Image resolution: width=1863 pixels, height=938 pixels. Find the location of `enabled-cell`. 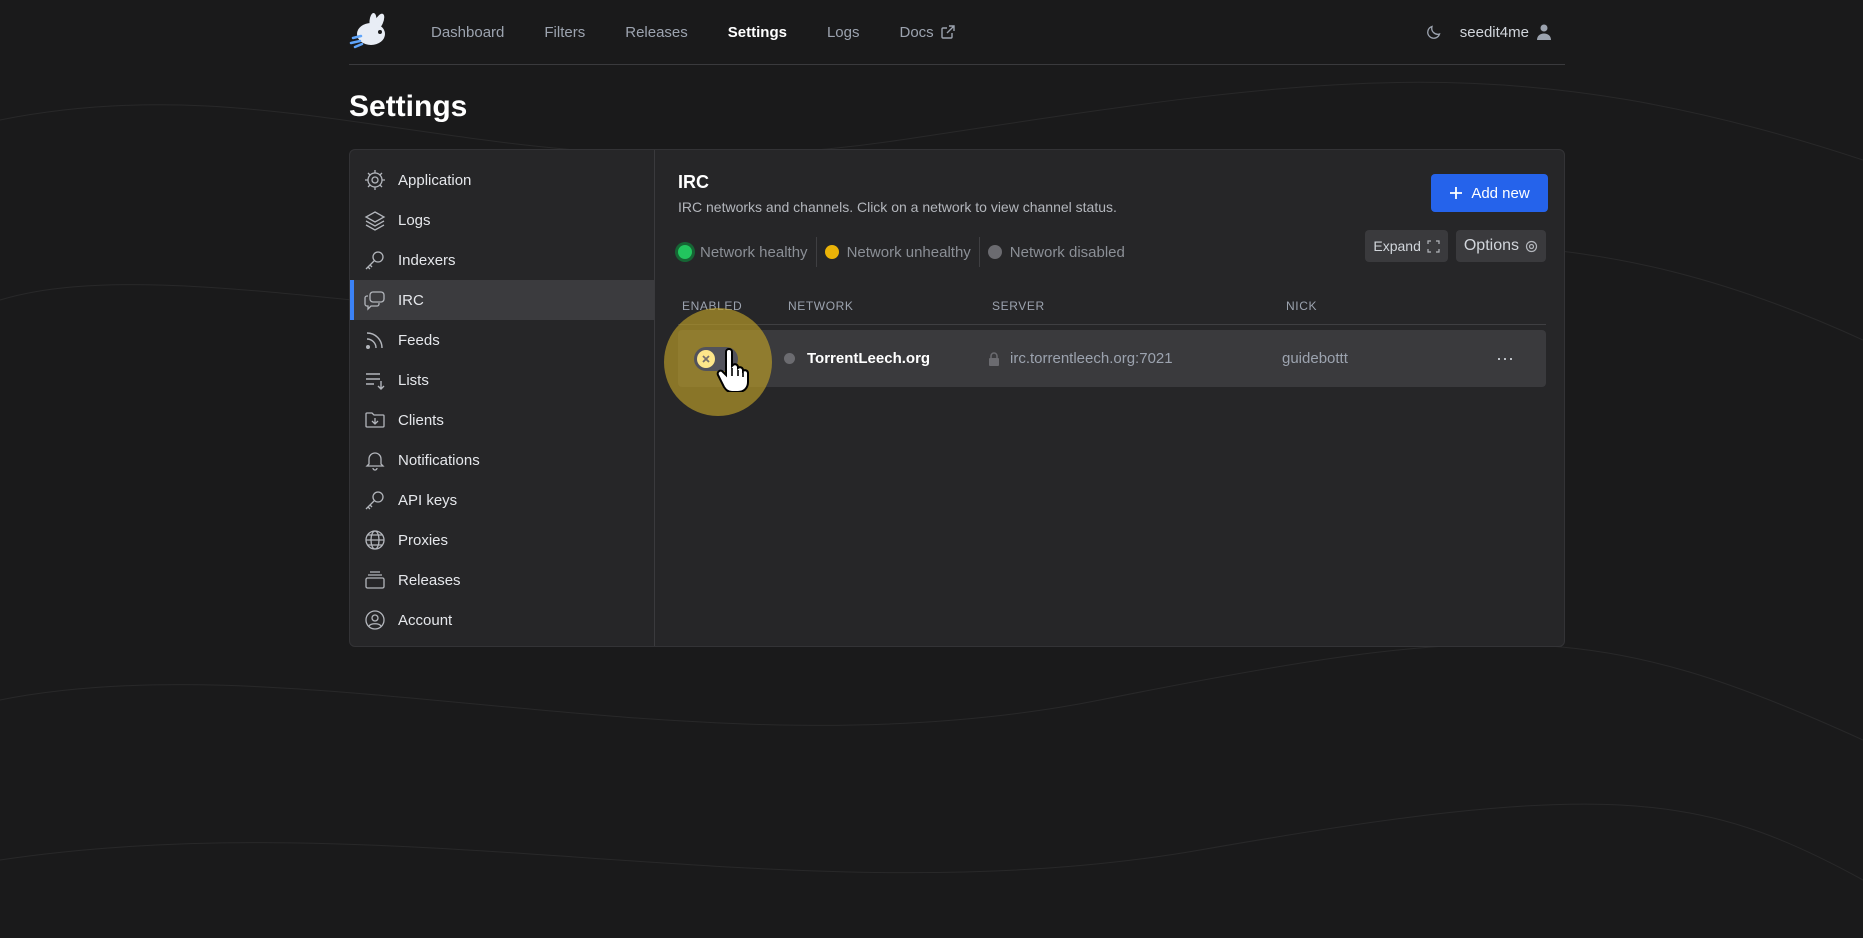

enabled-cell is located at coordinates (724, 362).